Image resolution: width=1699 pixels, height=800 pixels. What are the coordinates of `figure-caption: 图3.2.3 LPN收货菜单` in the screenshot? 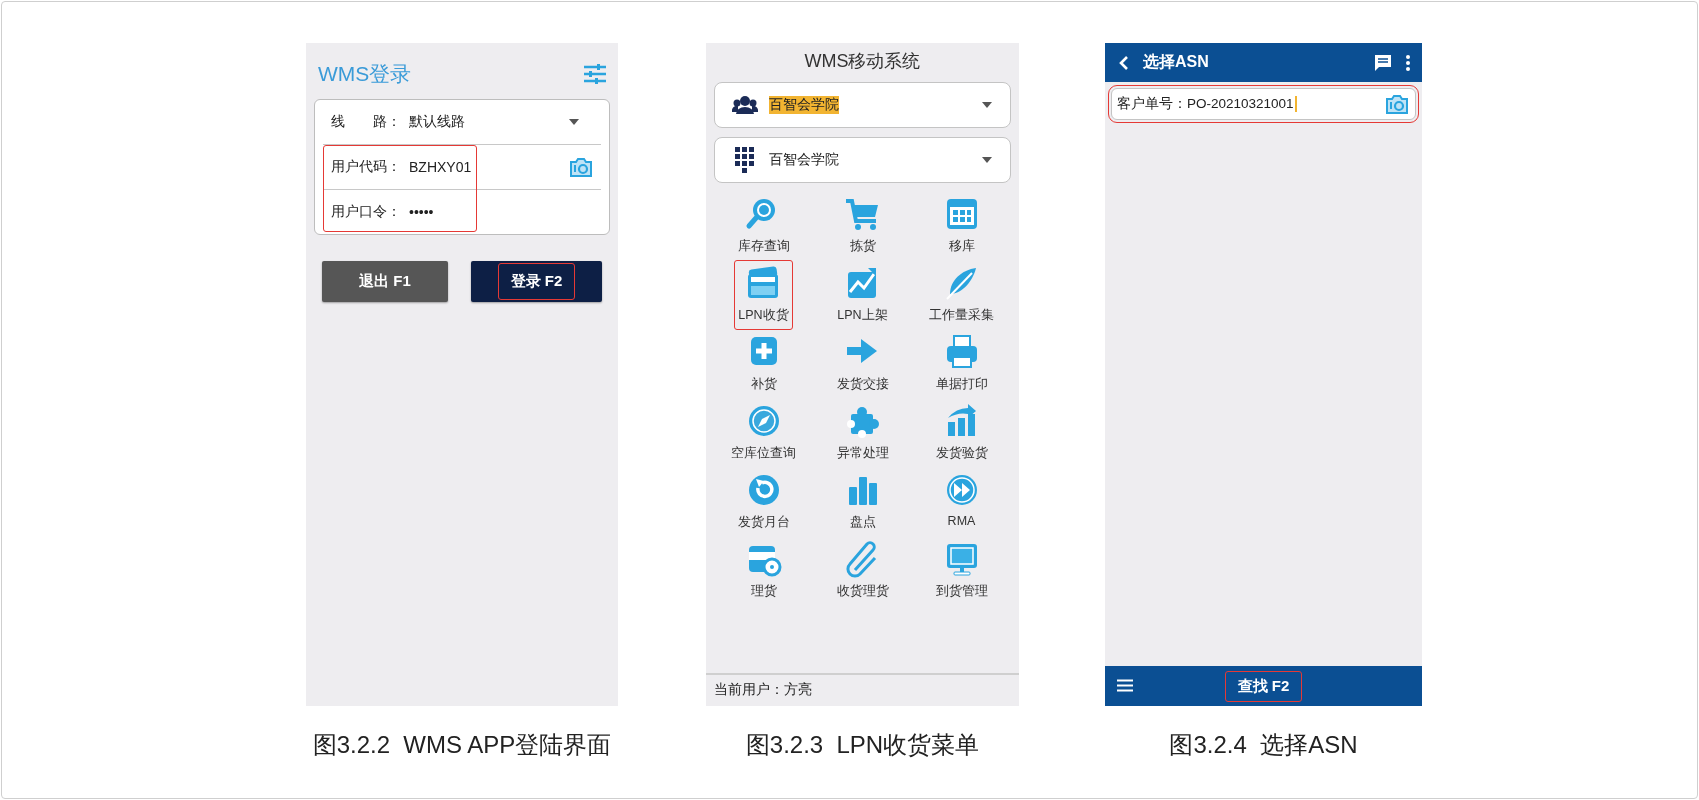 It's located at (862, 745).